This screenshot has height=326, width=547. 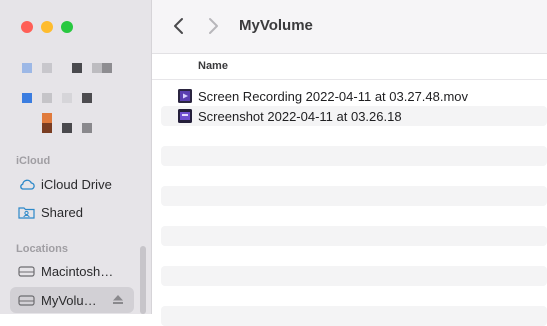 What do you see at coordinates (118, 300) in the screenshot?
I see `eject-icon` at bounding box center [118, 300].